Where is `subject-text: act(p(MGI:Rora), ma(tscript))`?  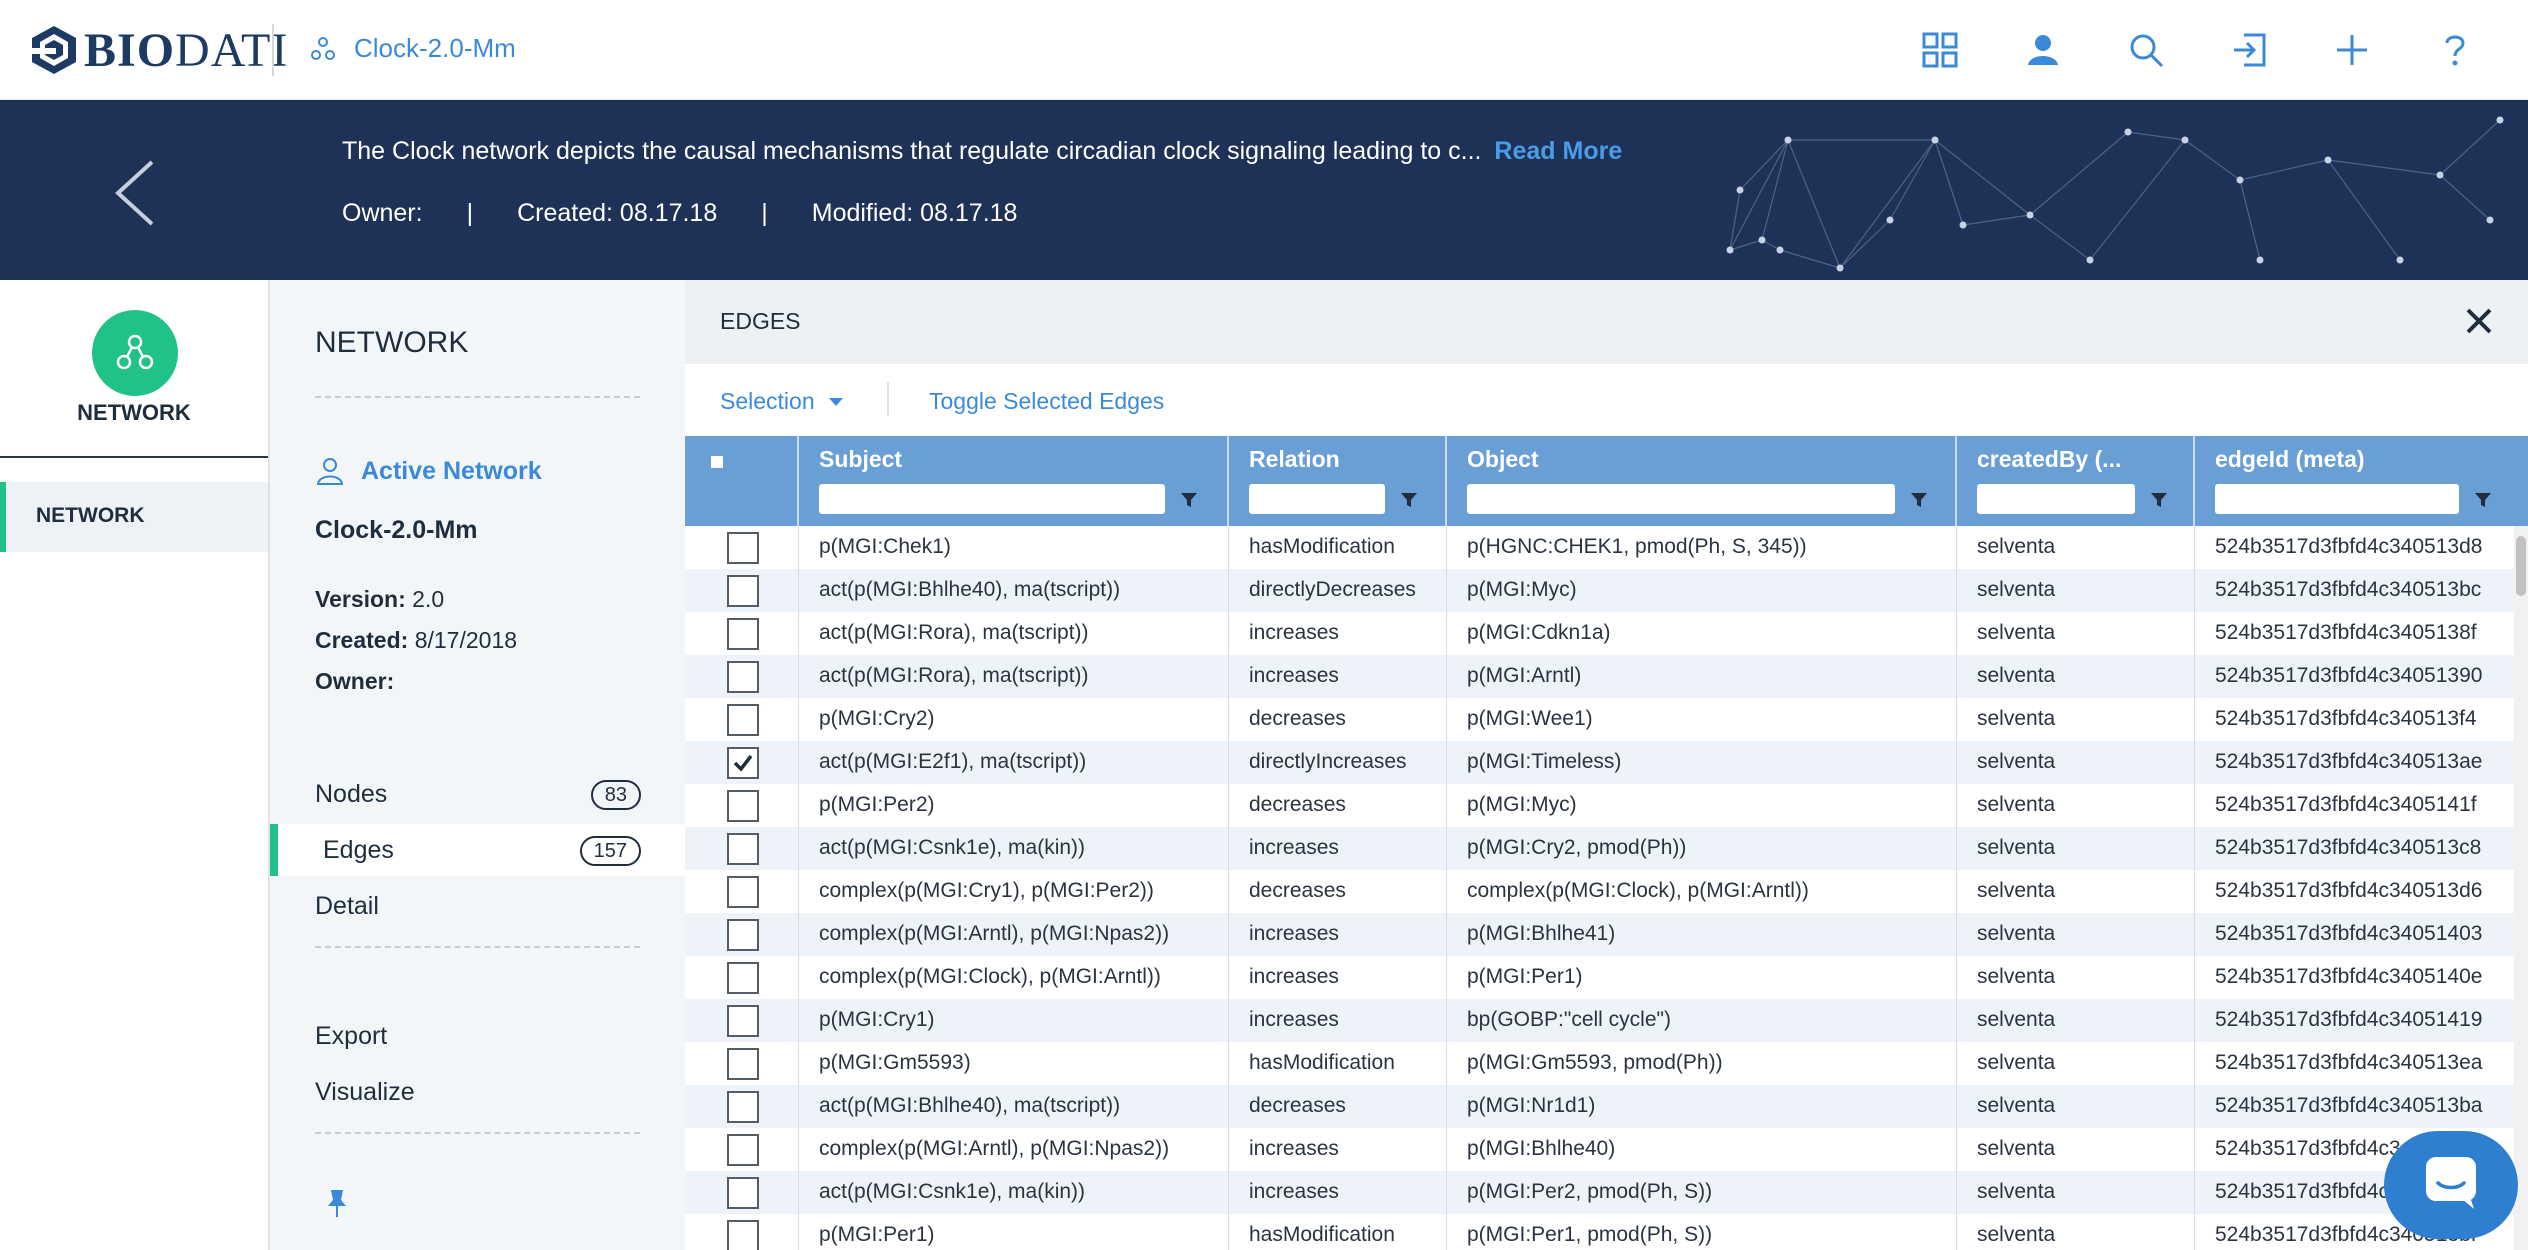 subject-text: act(p(MGI:Rora), ma(tscript)) is located at coordinates (954, 675).